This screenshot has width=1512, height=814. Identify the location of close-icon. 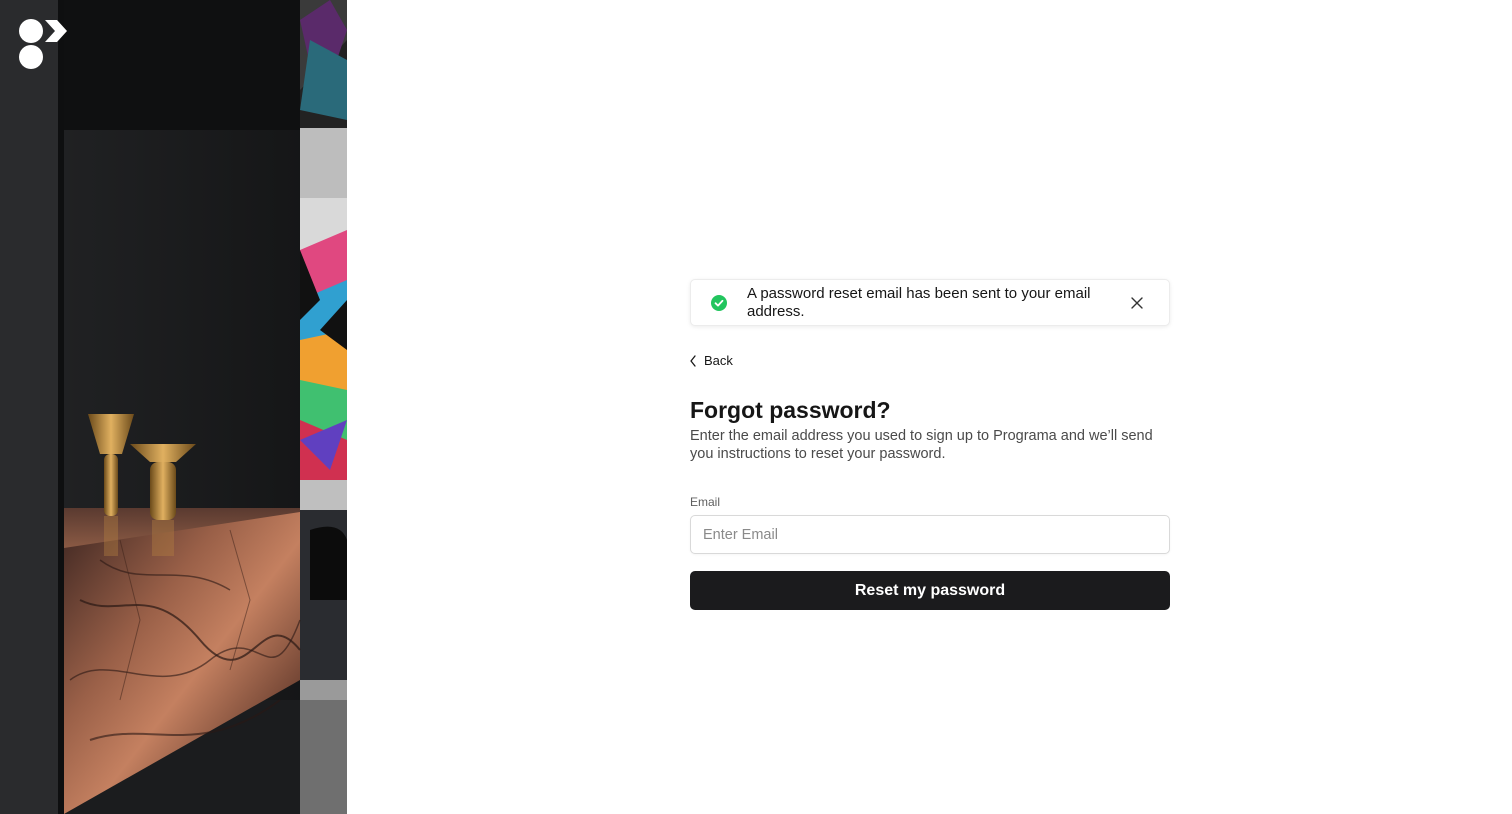
(1137, 303).